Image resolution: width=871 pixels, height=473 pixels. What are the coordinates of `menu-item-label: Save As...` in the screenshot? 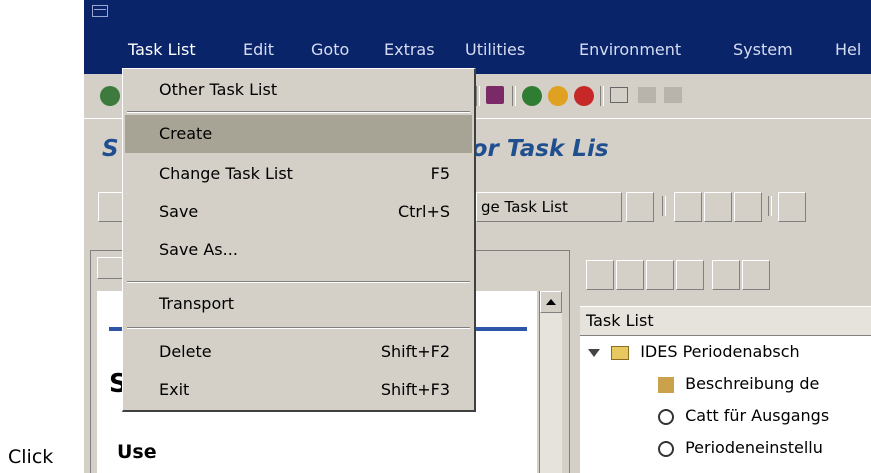 It's located at (198, 249).